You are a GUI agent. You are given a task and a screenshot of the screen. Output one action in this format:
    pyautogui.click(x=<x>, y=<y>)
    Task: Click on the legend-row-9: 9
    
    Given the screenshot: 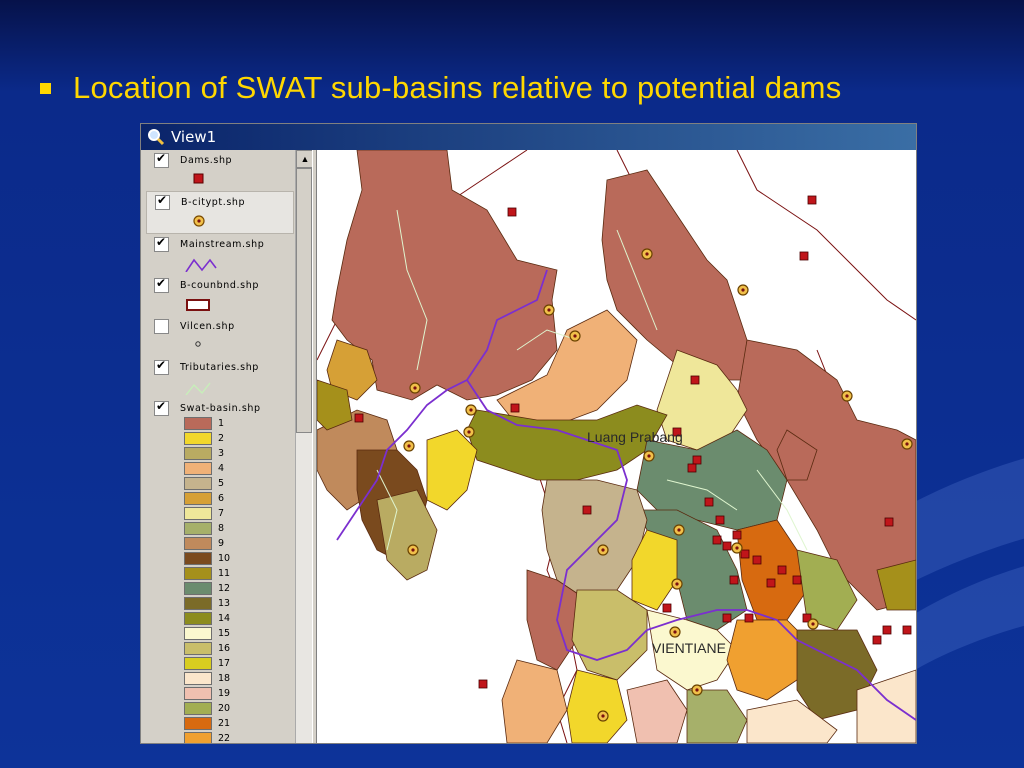 What is the action you would take?
    pyautogui.click(x=239, y=543)
    